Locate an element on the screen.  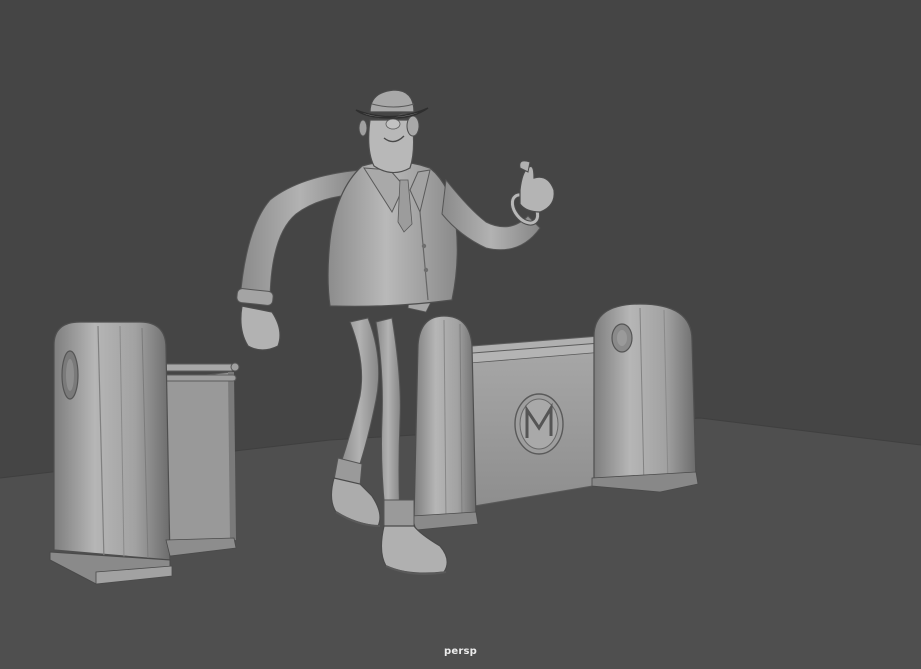
emblem-M-medallion is located at coordinates (539, 424).